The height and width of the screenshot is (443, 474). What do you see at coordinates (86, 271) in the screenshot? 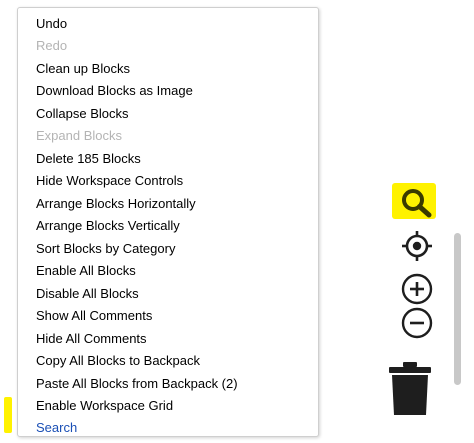
I see `menu-item-enable-all-blocks: Enable All Blocks` at bounding box center [86, 271].